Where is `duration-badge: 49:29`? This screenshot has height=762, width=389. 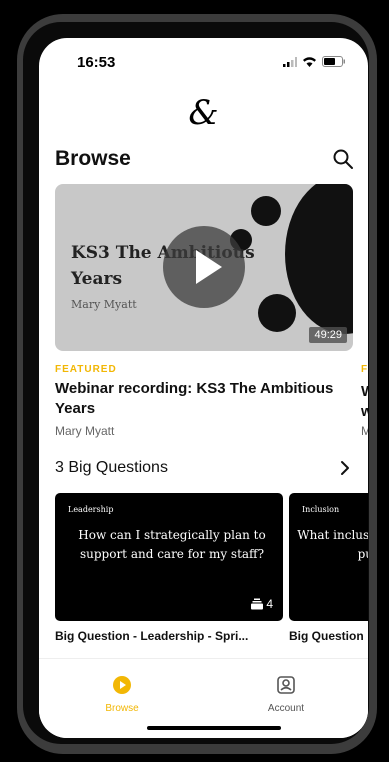
duration-badge: 49:29 is located at coordinates (328, 335).